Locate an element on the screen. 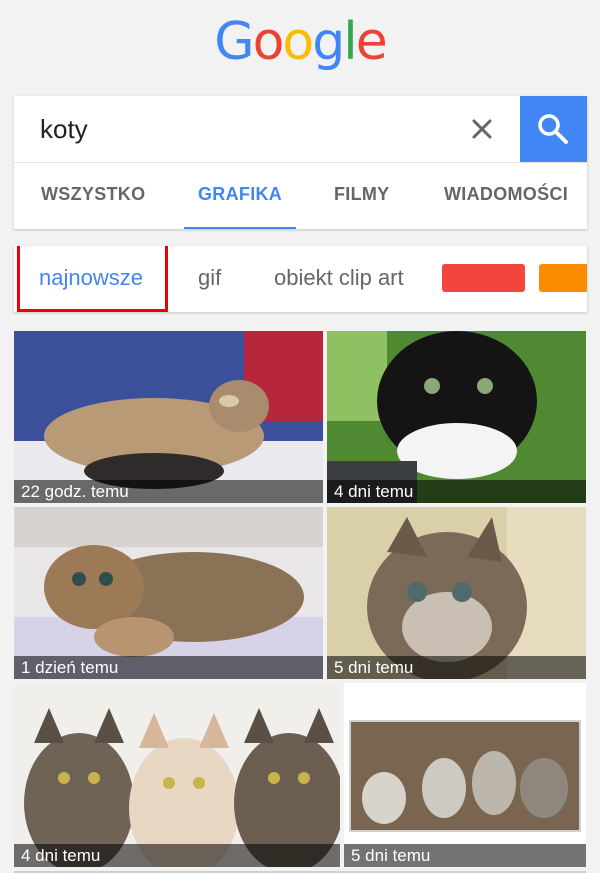  highlight-box is located at coordinates (92, 279).